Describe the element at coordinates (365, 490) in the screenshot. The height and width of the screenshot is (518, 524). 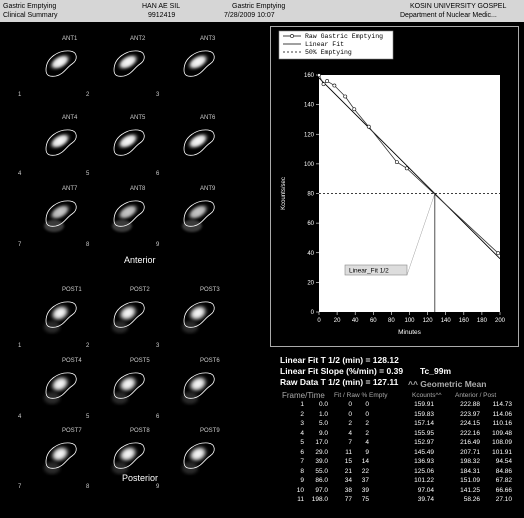
I see `table-cell-raw: 39` at that location.